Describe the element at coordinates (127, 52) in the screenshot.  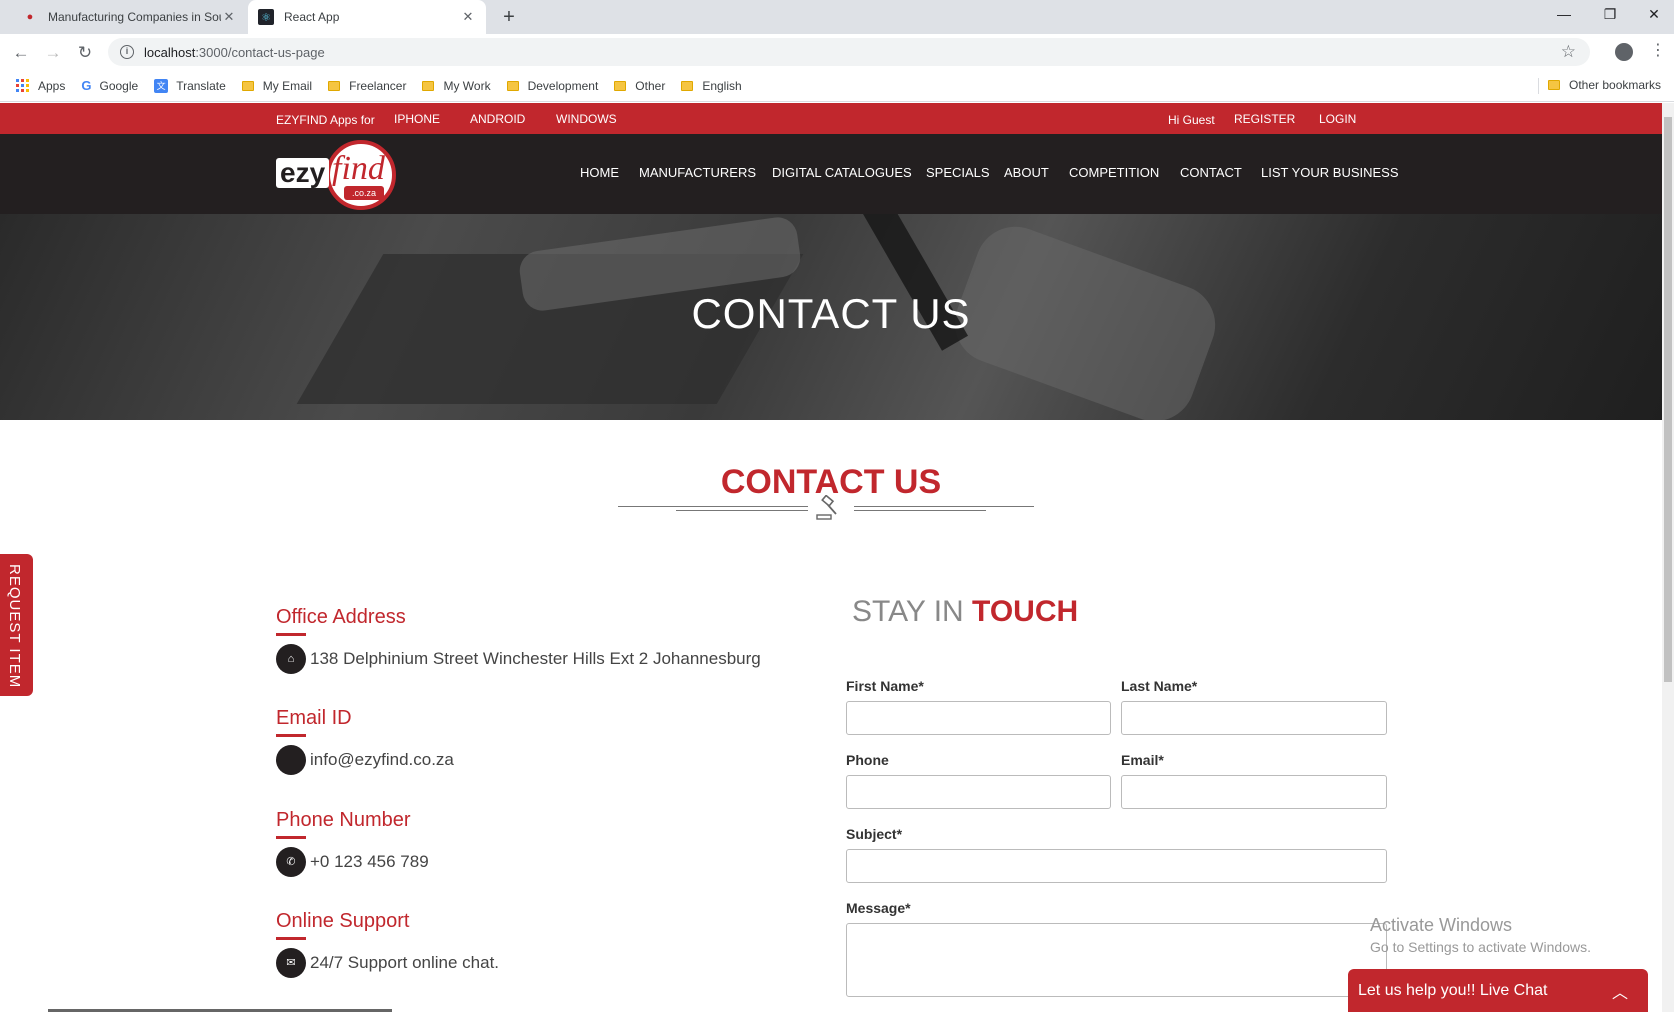
I see `info-icon: i` at that location.